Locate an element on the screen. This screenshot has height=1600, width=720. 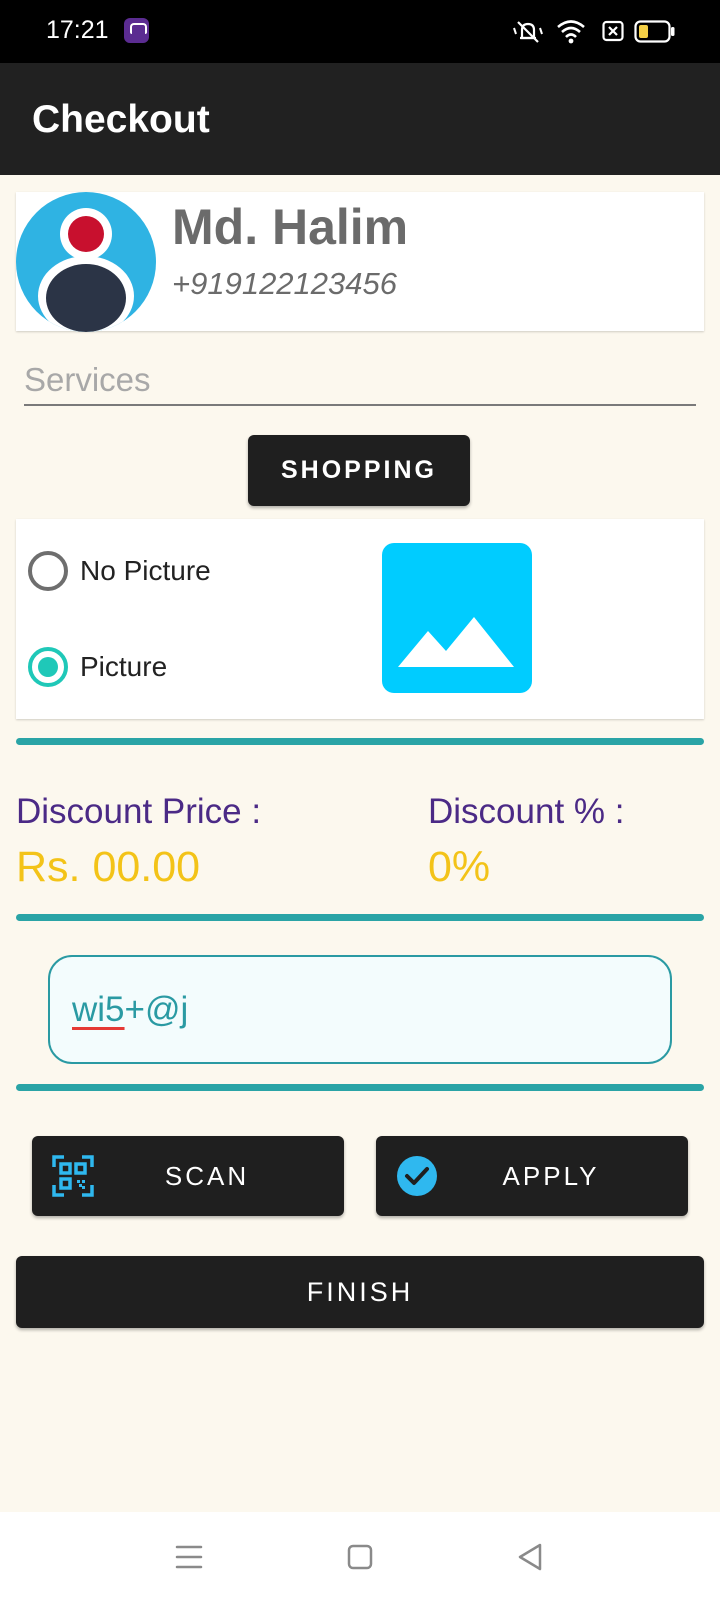
user-phone: +919122123456 is located at coordinates (284, 283).